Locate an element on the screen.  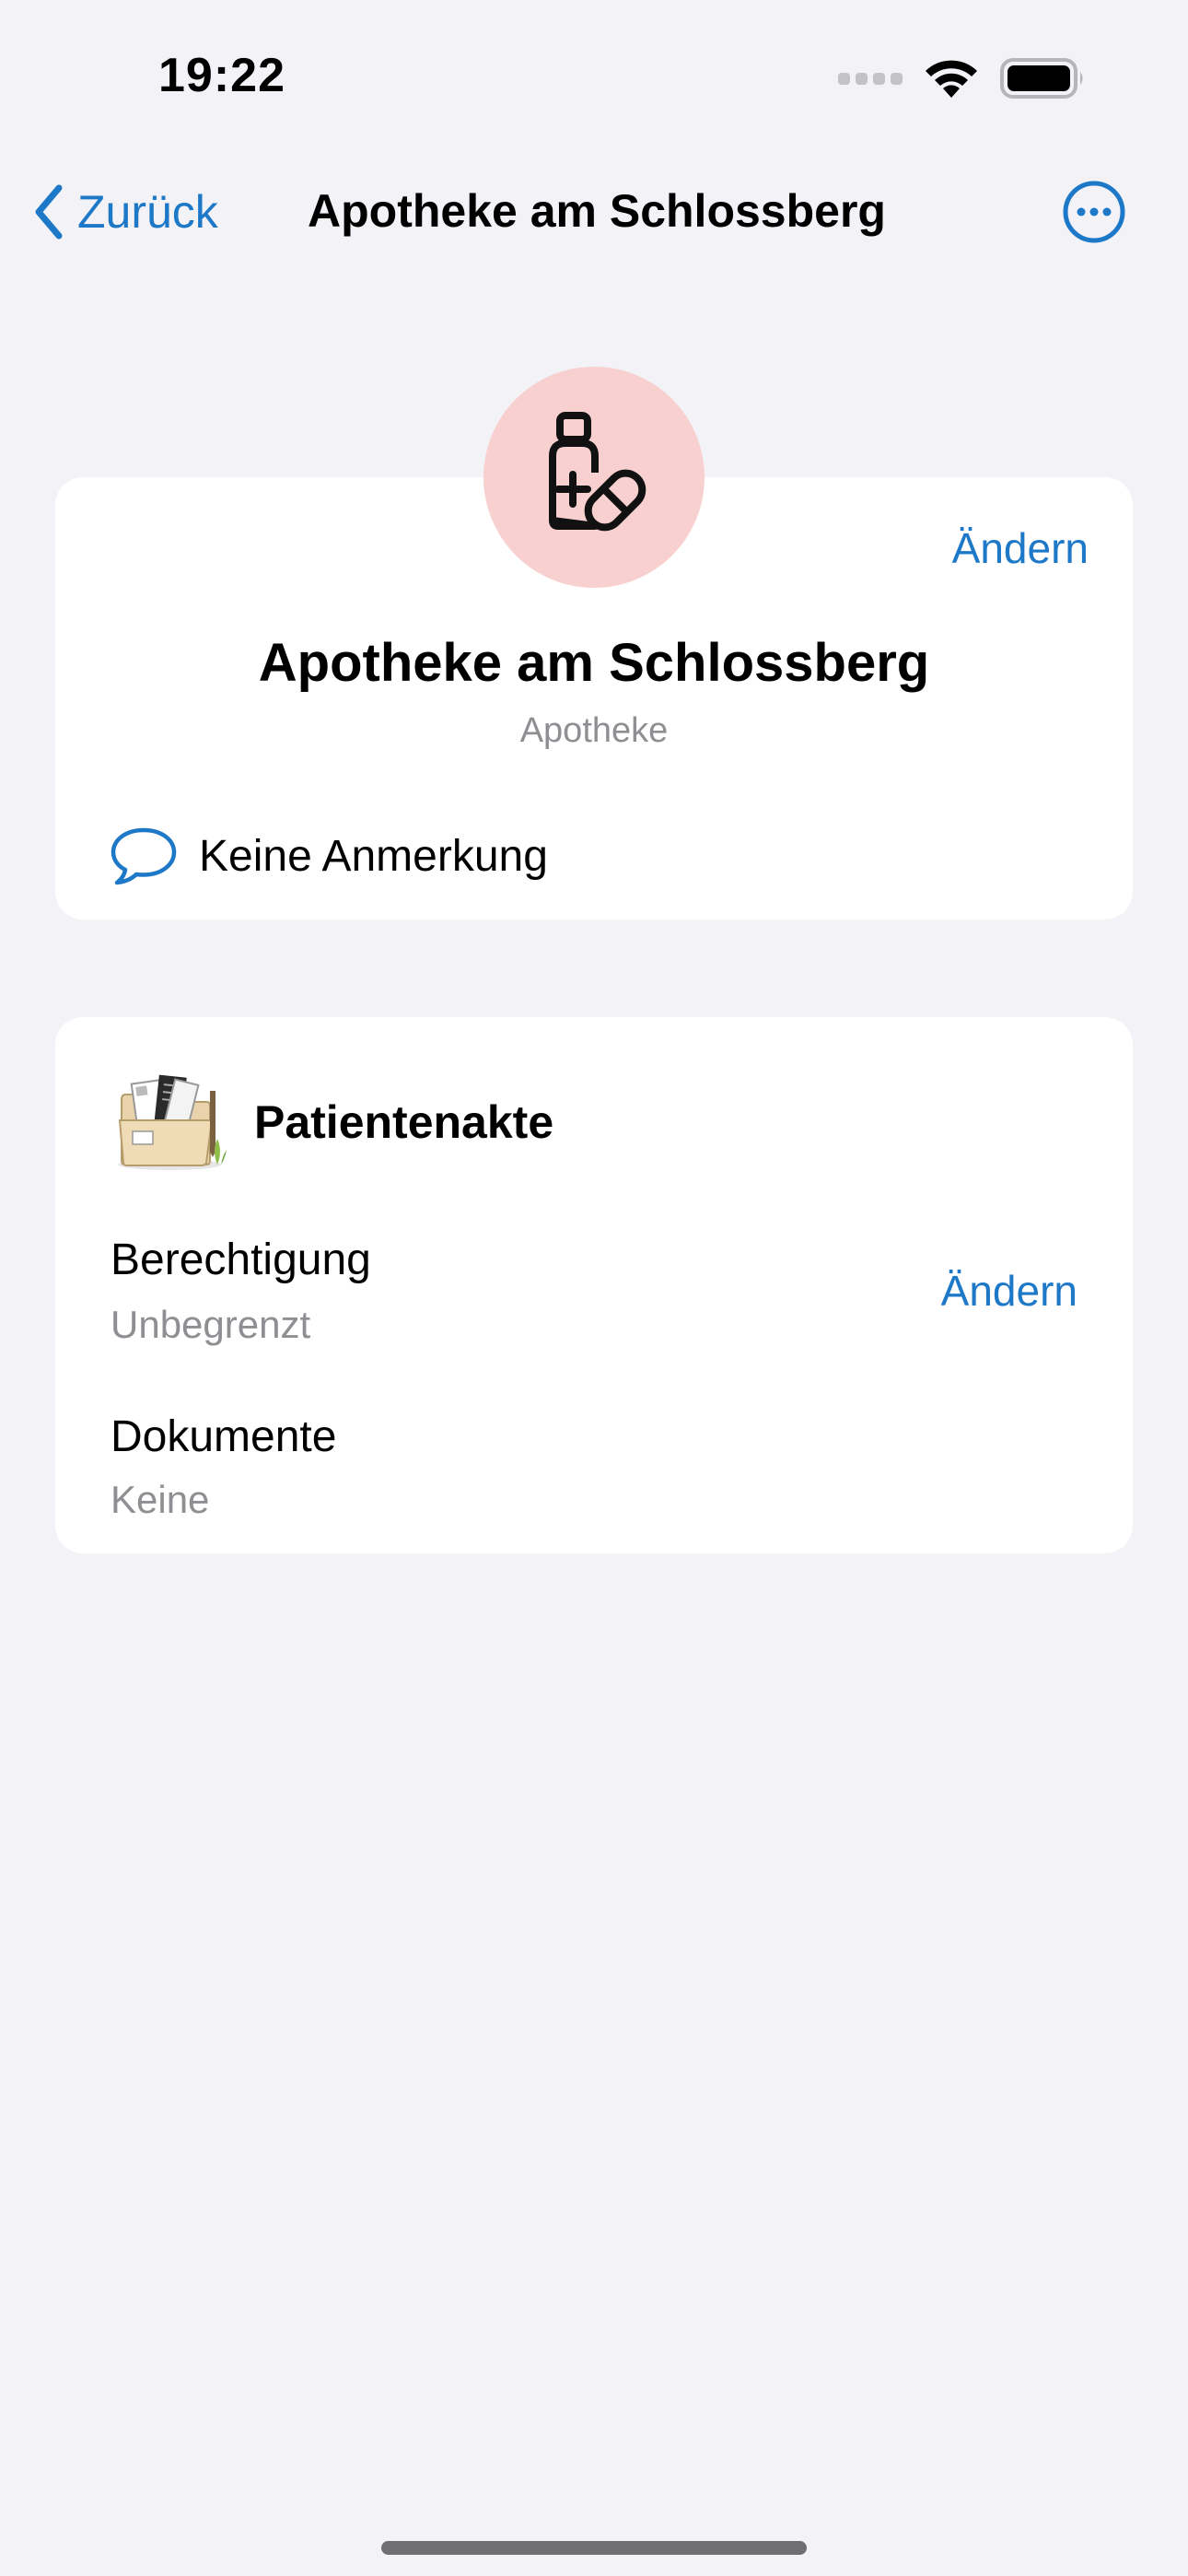
speech-bubble-icon is located at coordinates (144, 856).